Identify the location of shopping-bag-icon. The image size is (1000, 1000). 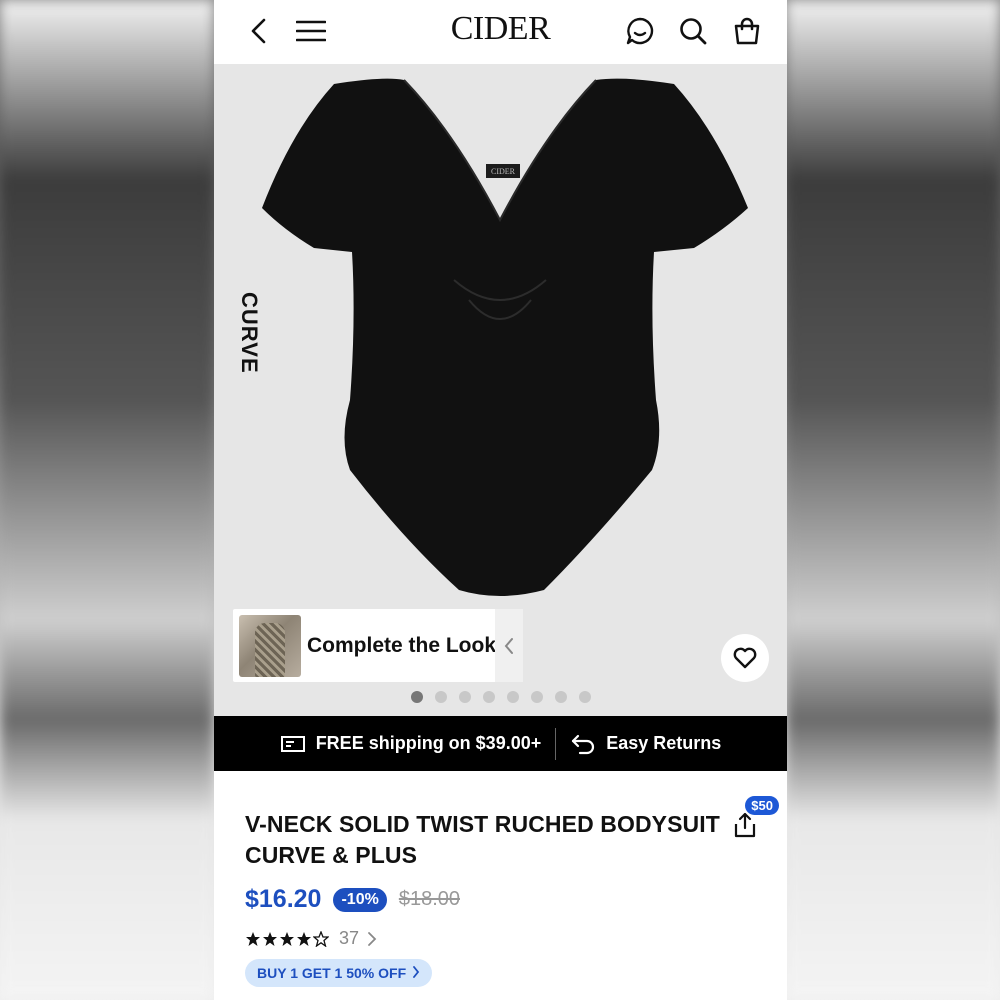
(747, 31).